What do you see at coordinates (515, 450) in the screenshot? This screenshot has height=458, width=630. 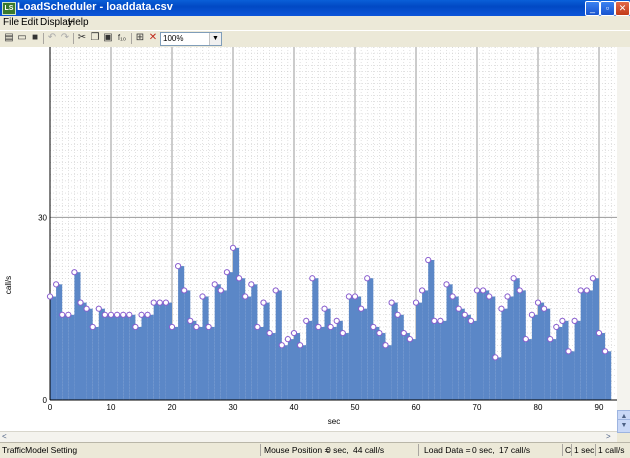 I see `status-load-calls: 17 call/s` at bounding box center [515, 450].